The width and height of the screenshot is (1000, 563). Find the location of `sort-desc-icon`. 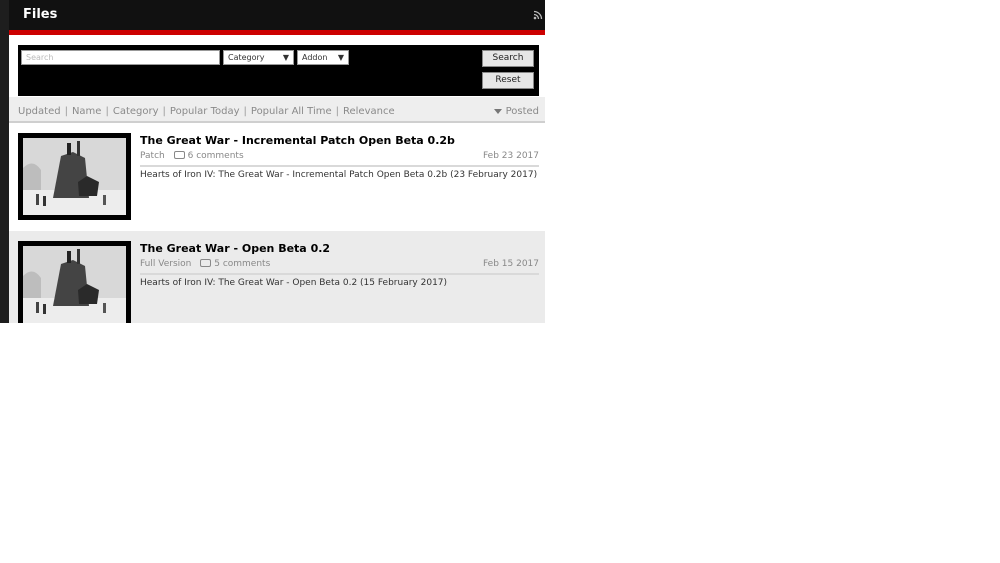

sort-desc-icon is located at coordinates (497, 111).